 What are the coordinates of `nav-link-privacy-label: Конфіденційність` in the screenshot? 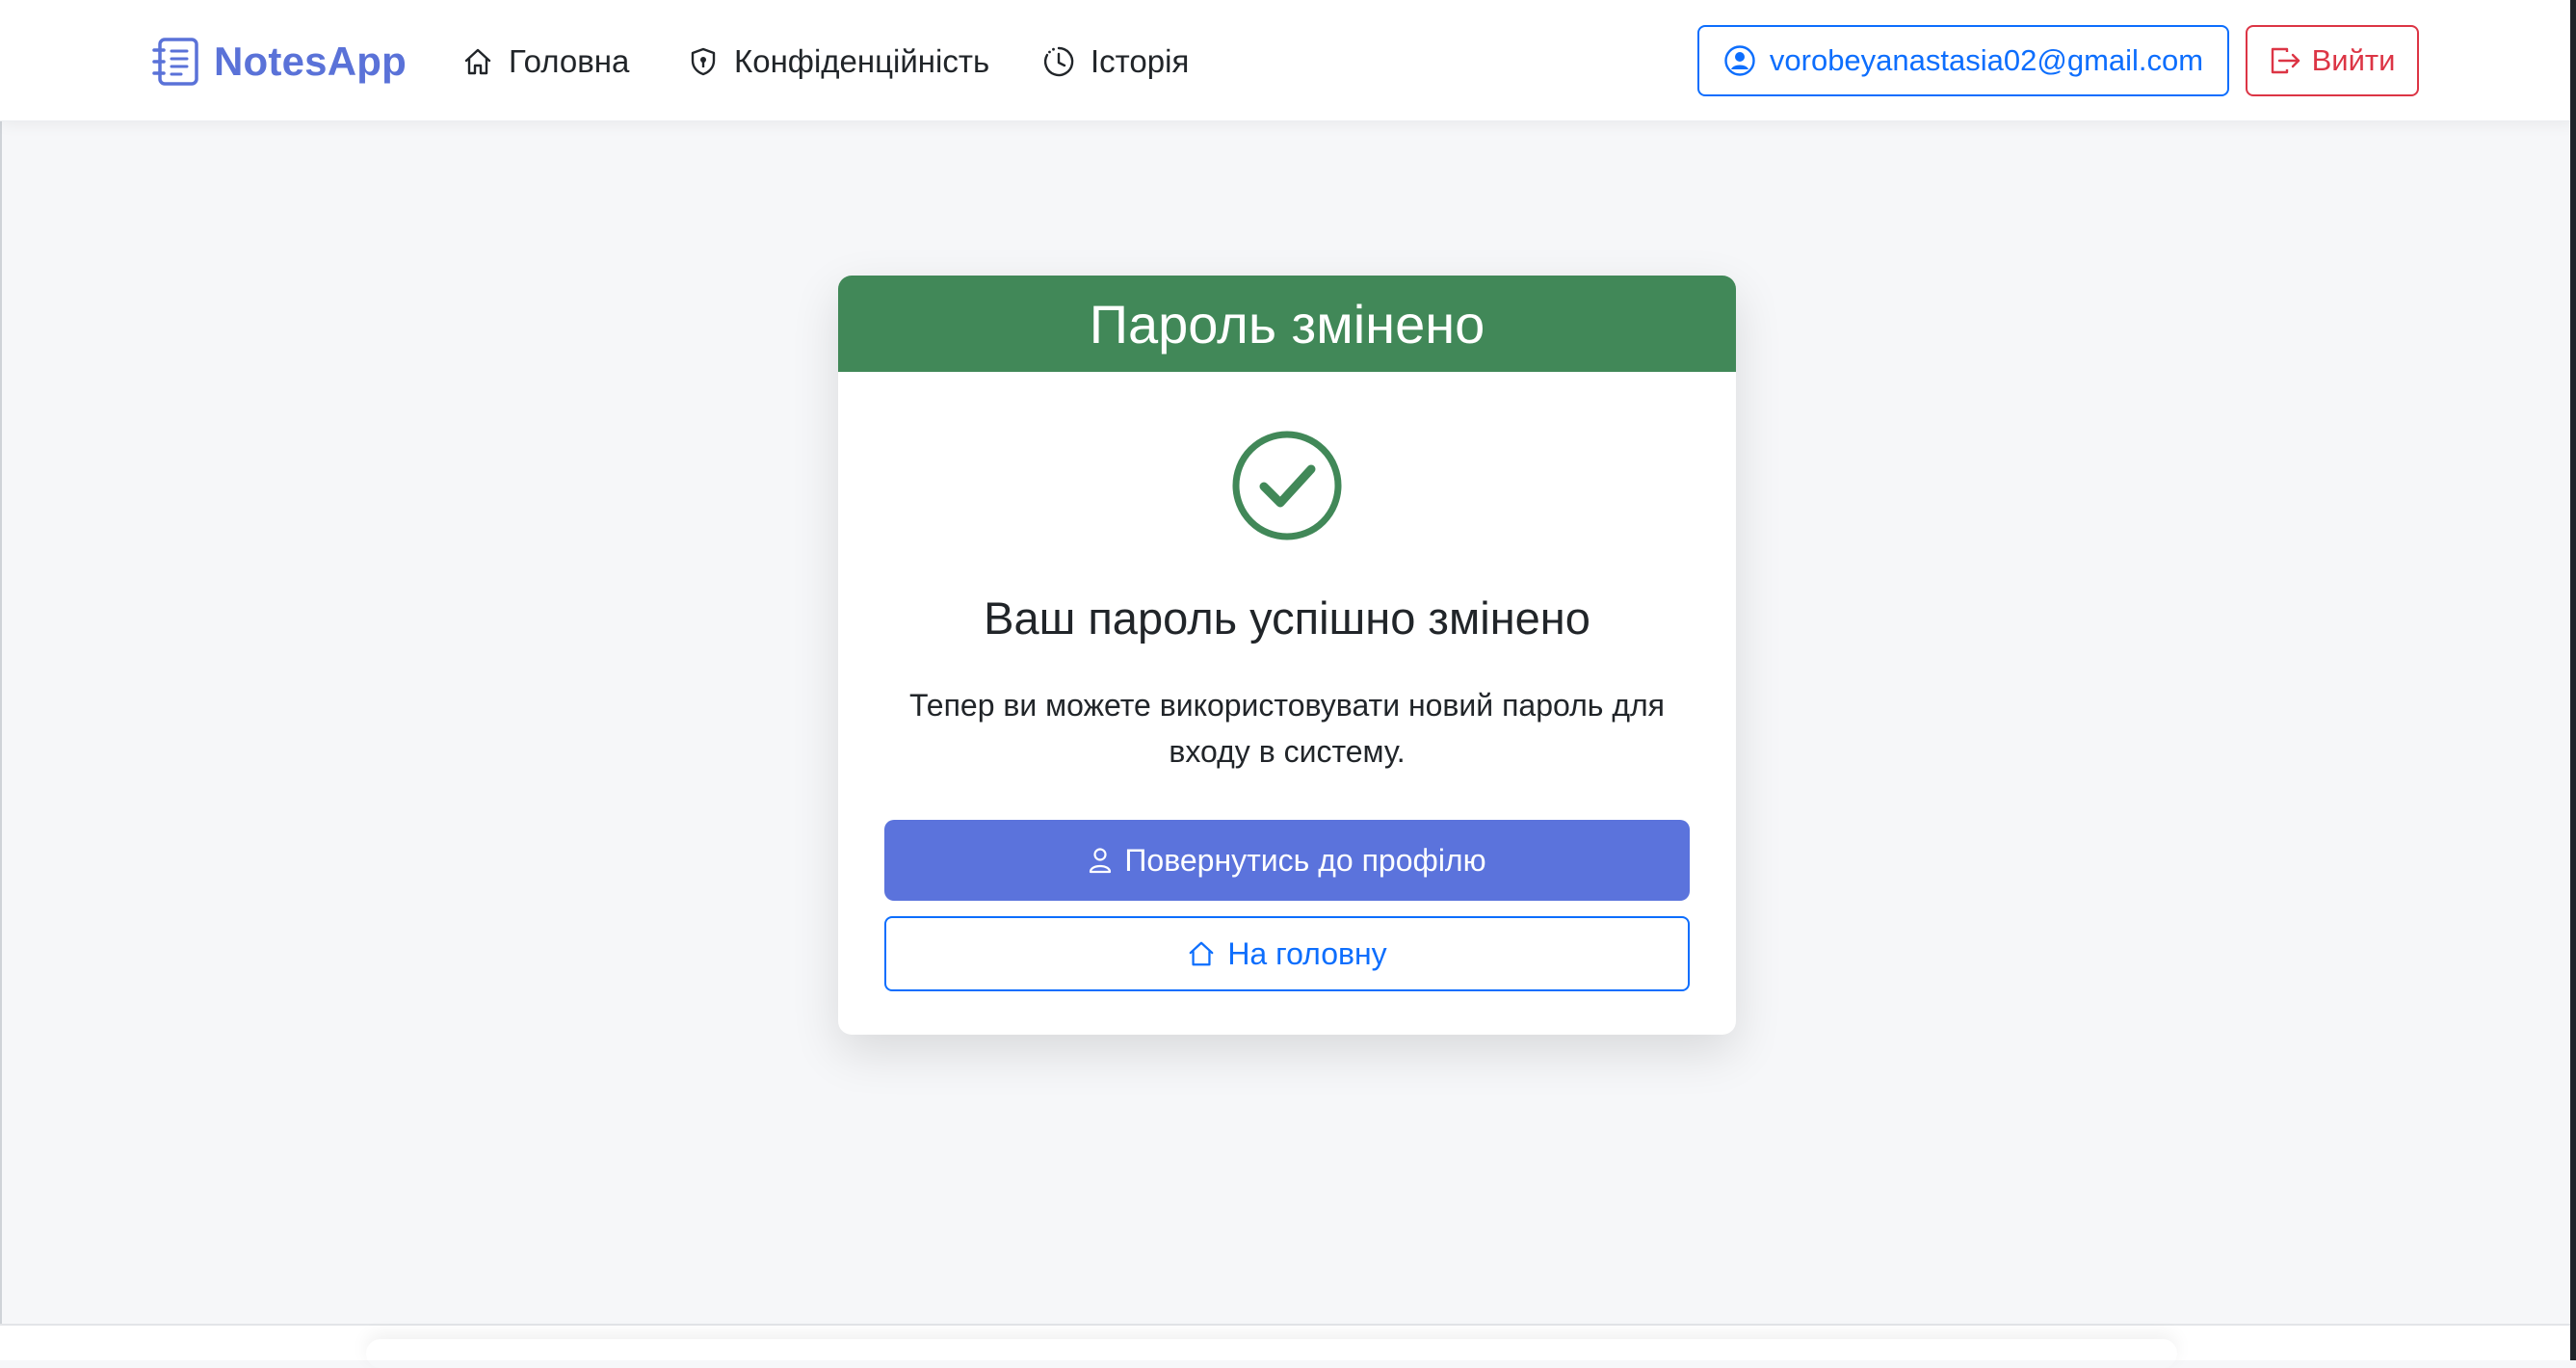 It's located at (862, 61).